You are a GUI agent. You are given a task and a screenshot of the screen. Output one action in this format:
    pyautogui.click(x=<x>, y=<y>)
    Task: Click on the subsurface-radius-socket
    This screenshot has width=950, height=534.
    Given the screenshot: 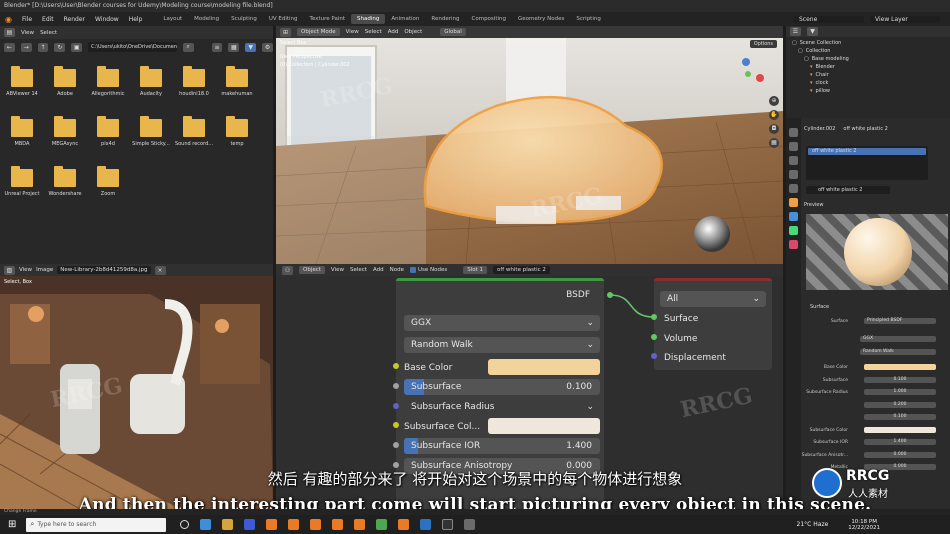 What is the action you would take?
    pyautogui.click(x=396, y=406)
    